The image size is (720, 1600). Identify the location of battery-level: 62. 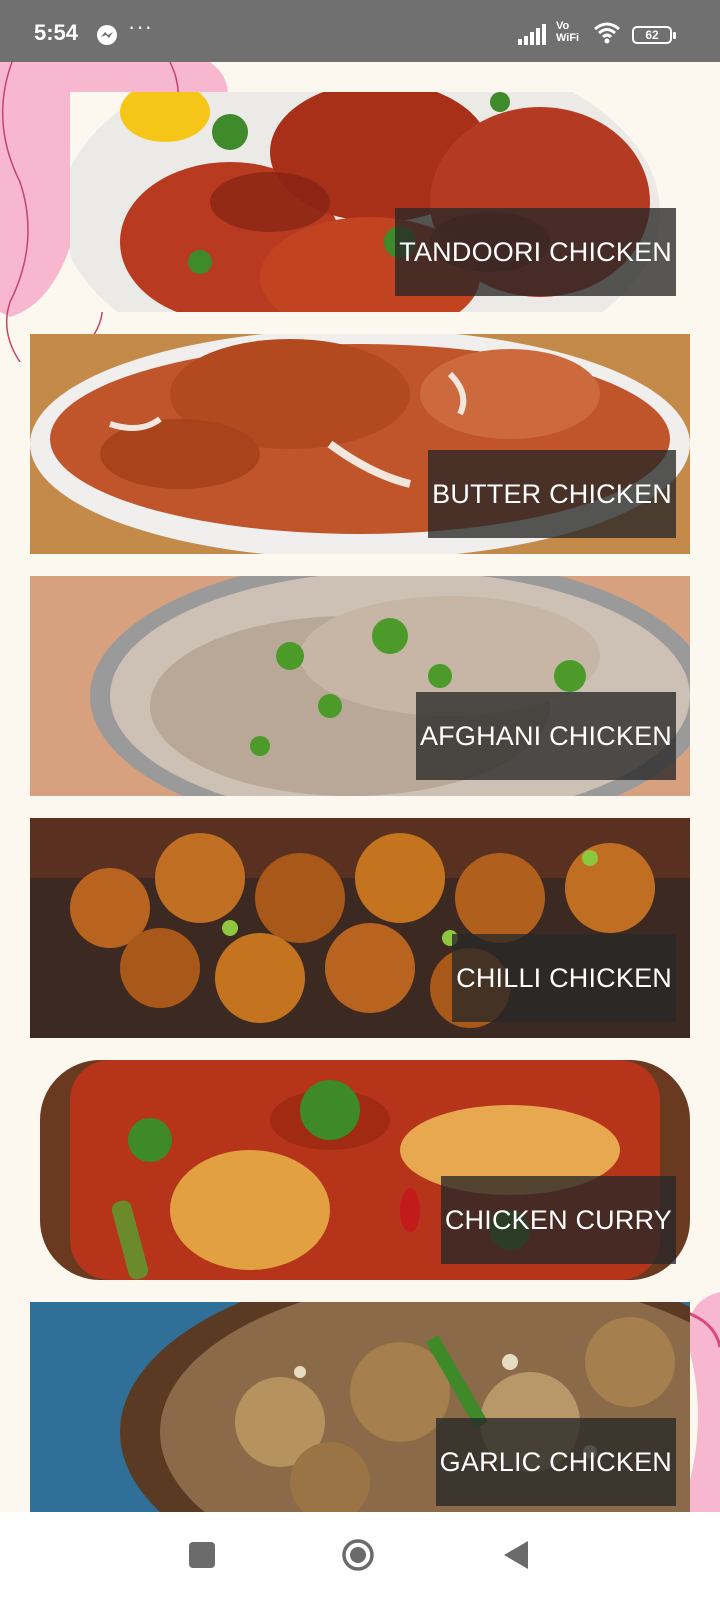
(652, 35).